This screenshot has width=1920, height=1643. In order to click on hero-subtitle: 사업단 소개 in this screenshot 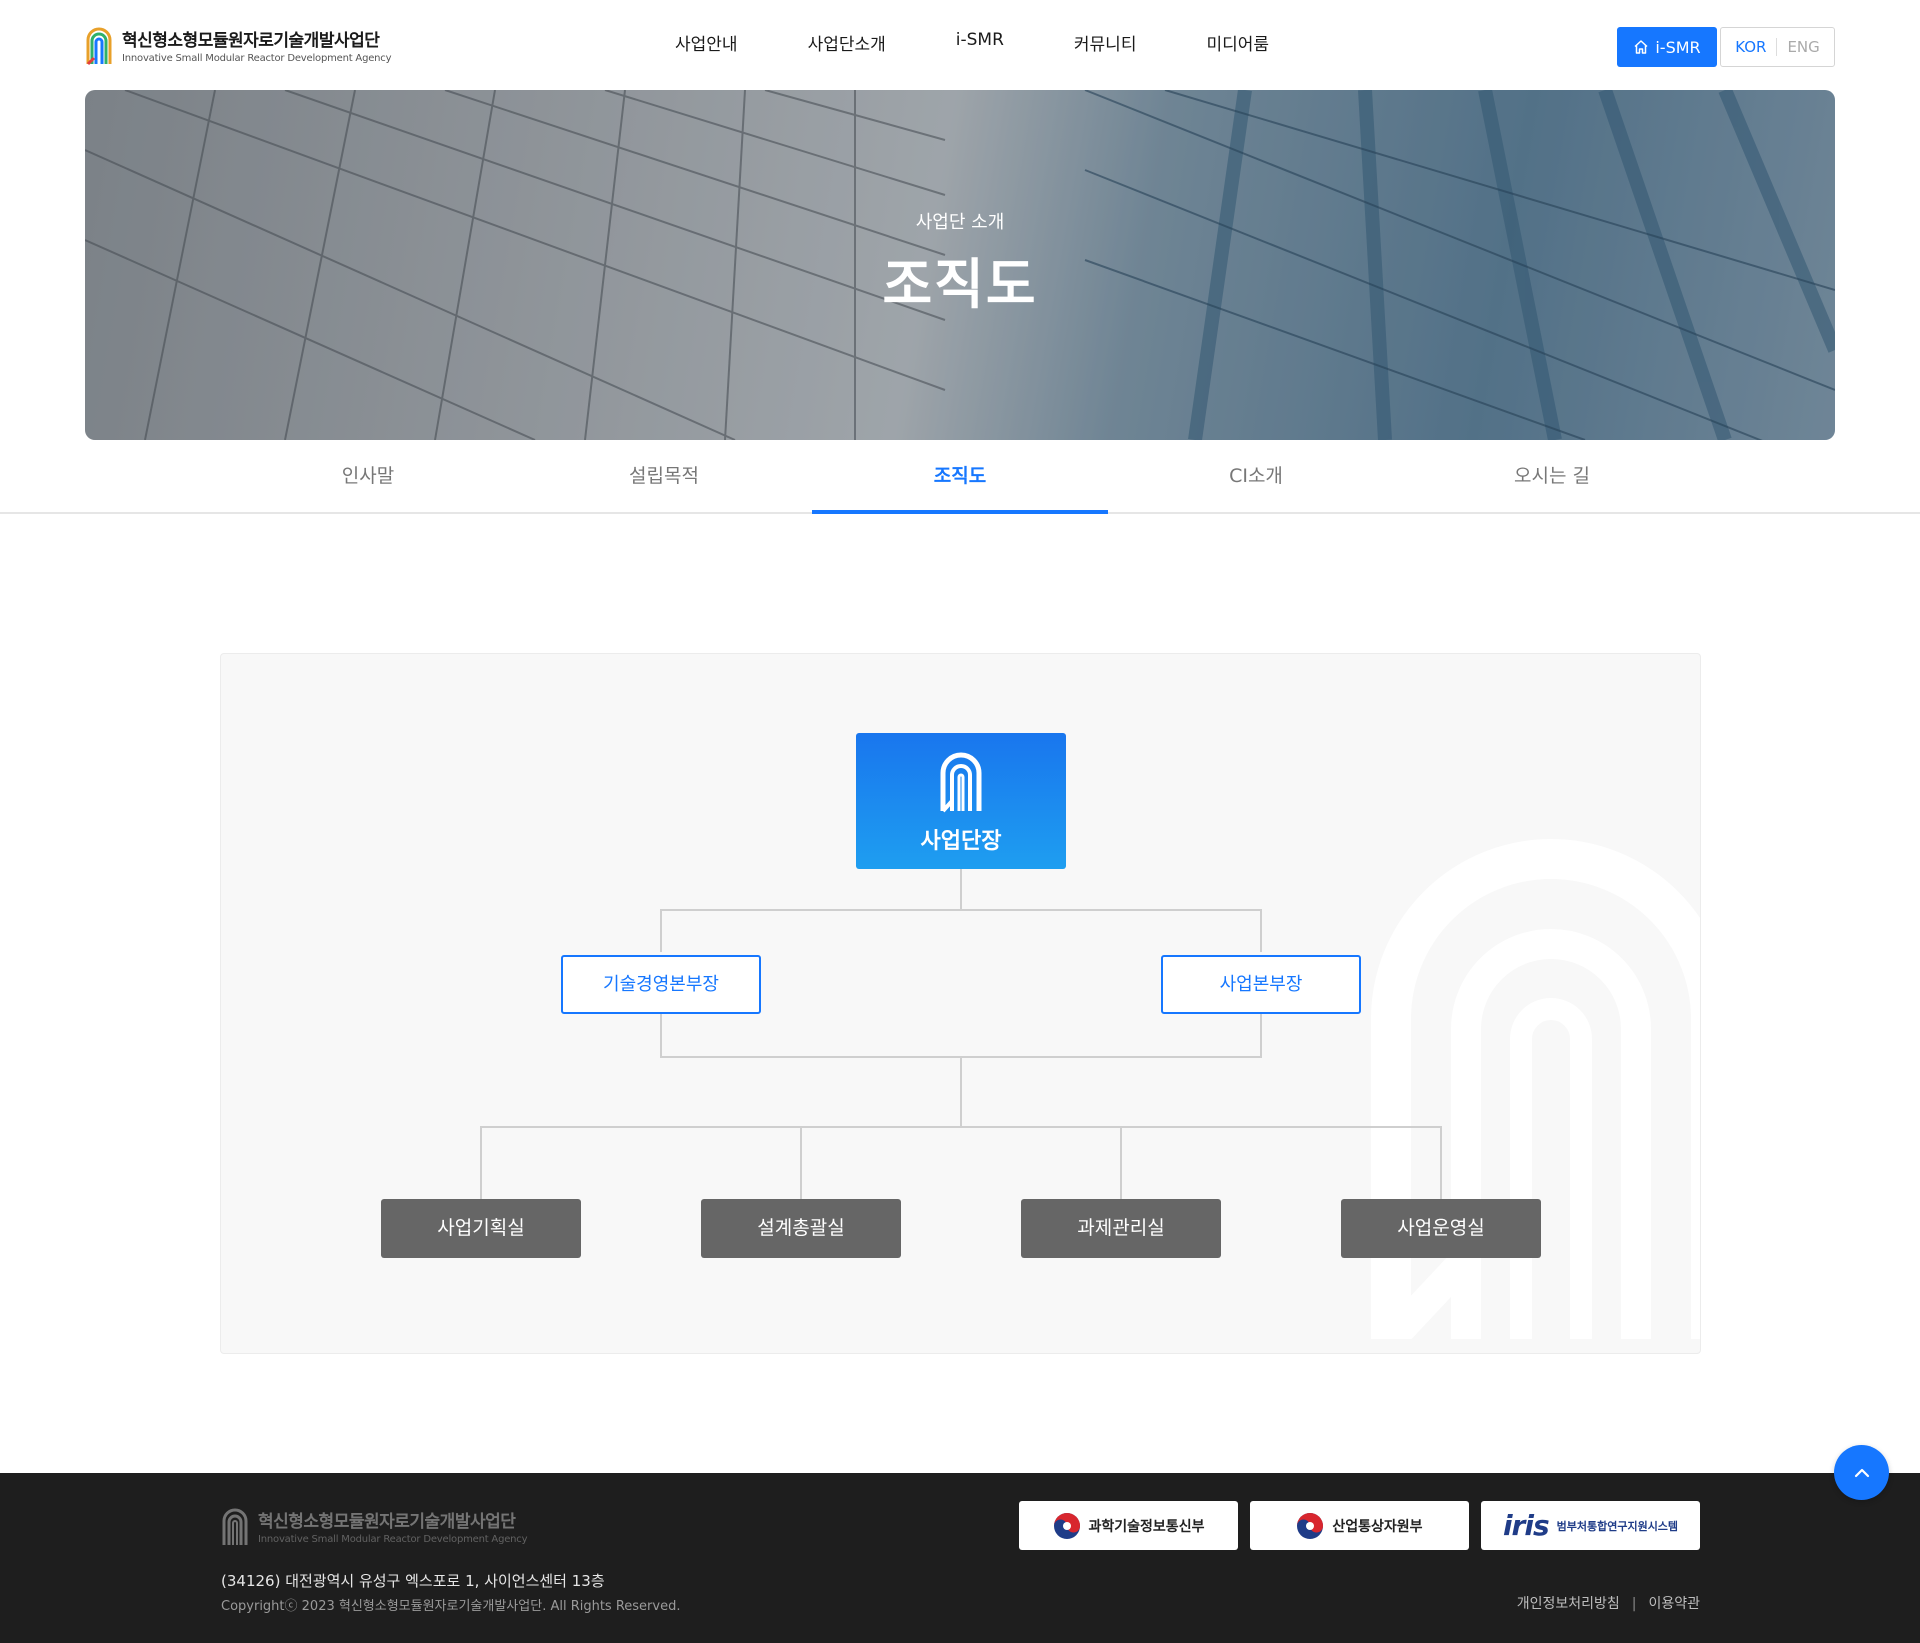, I will do `click(960, 222)`.